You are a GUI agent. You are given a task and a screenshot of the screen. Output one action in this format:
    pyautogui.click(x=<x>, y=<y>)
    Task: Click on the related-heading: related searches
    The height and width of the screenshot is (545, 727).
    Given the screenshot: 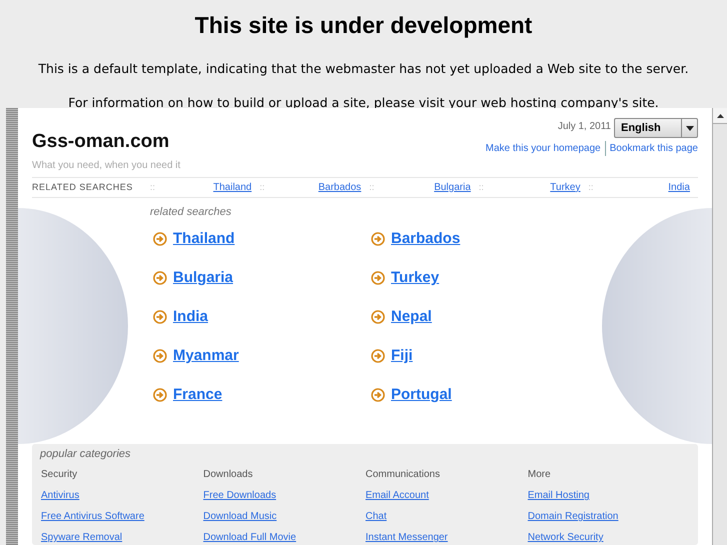 What is the action you would take?
    pyautogui.click(x=191, y=212)
    